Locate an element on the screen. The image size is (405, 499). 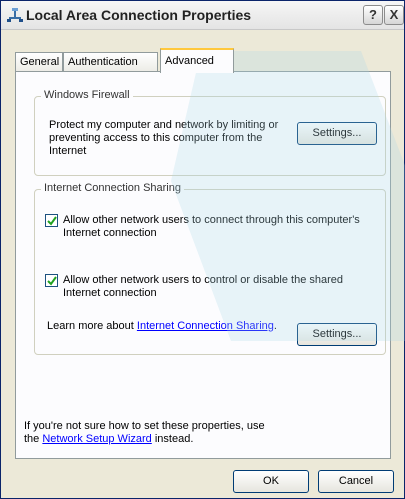
title-bar: Local Area Connection Properties ? X is located at coordinates (202, 15).